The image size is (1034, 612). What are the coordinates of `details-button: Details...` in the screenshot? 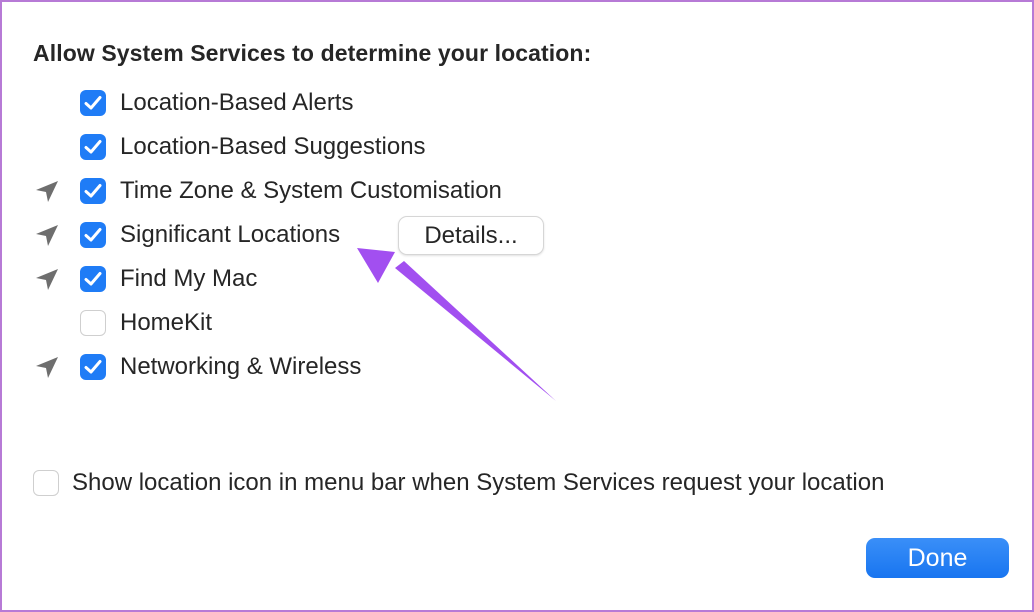 It's located at (471, 235).